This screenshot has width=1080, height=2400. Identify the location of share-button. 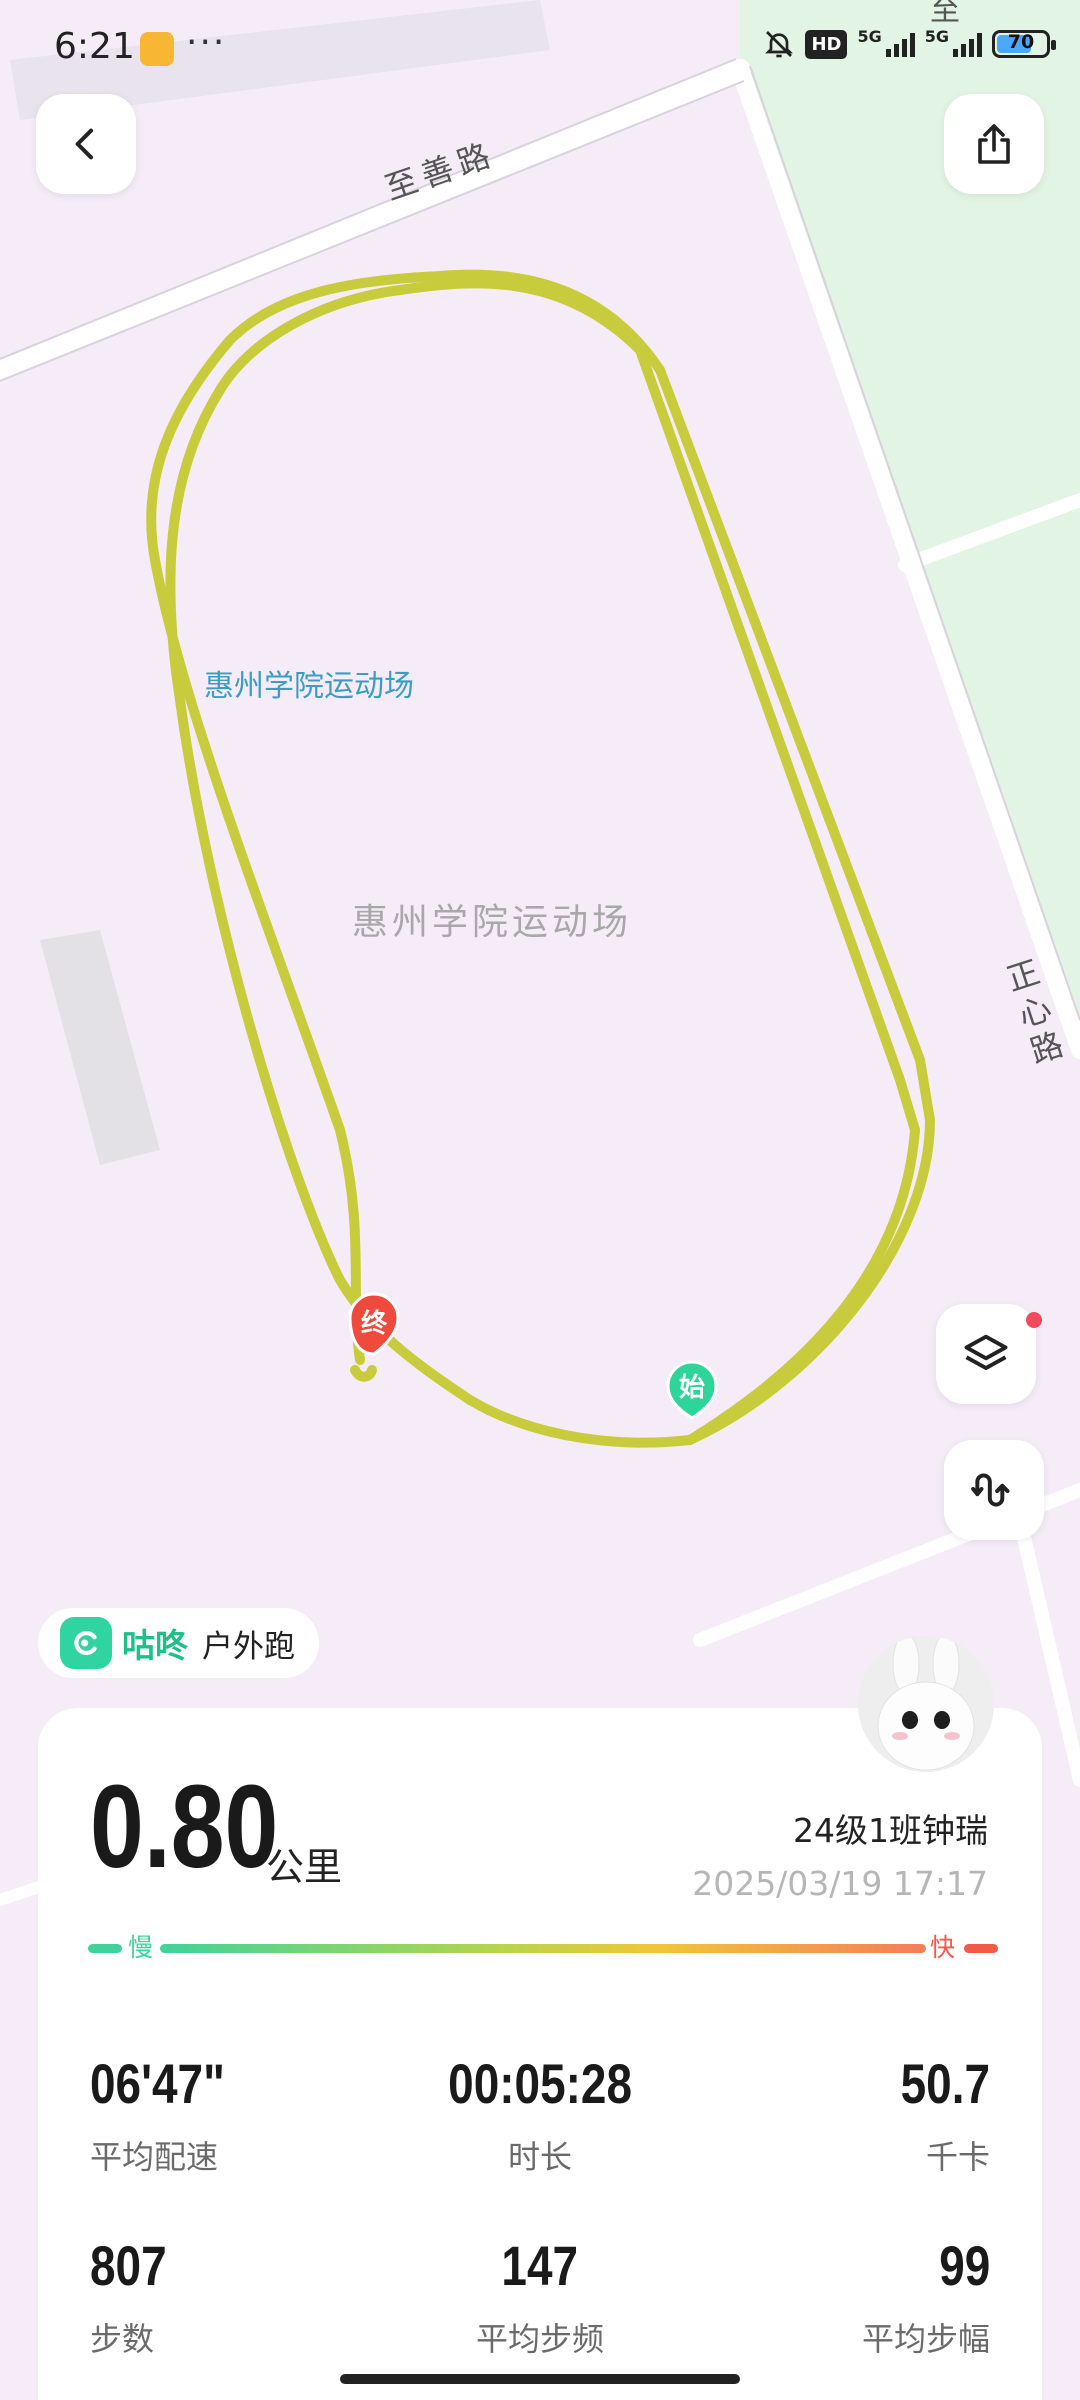
(994, 144).